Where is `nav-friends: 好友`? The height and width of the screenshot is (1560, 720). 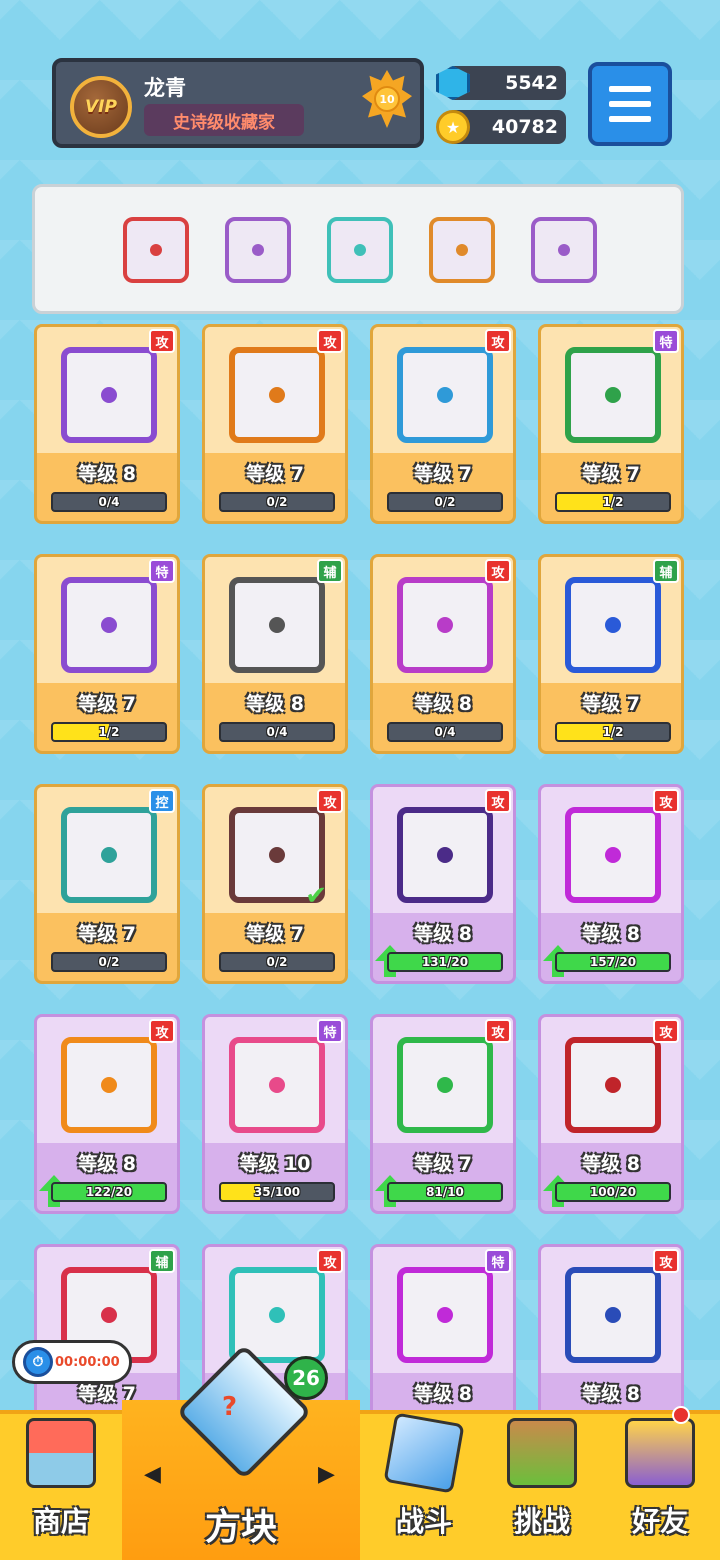
nav-friends: 好友 is located at coordinates (660, 1485).